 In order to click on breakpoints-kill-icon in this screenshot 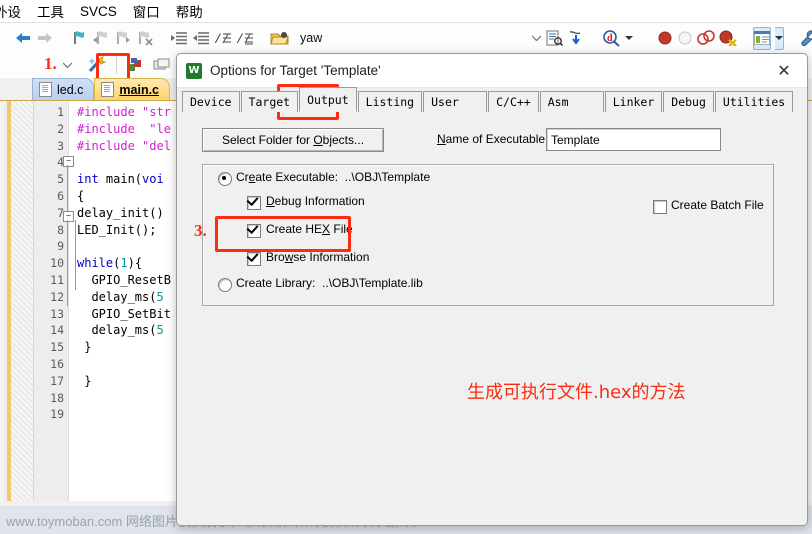, I will do `click(728, 38)`.